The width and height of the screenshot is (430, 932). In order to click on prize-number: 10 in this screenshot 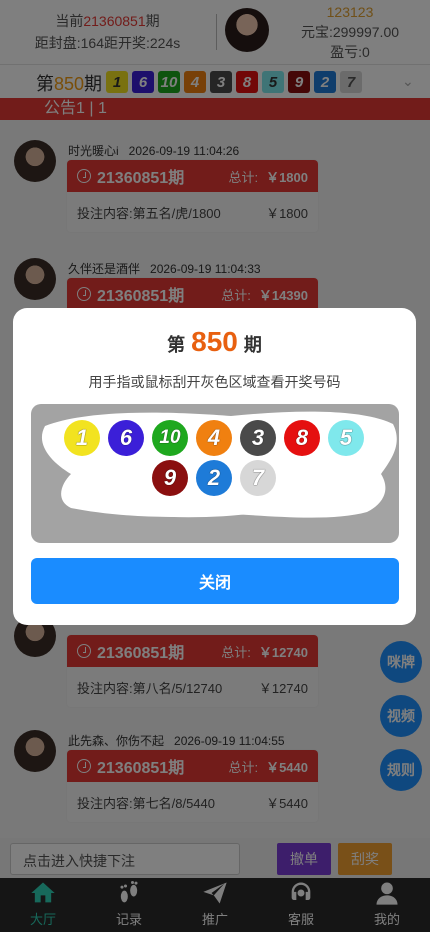, I will do `click(170, 438)`.